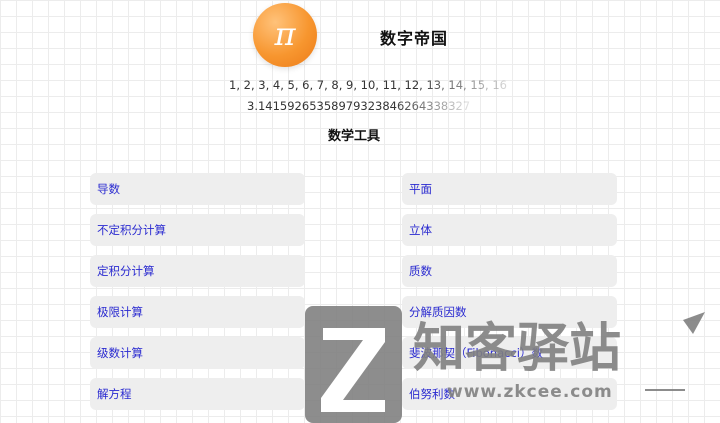 The height and width of the screenshot is (423, 720). I want to click on tool-fibonacci: 斐波那契（Fibonacci）数, so click(509, 353).